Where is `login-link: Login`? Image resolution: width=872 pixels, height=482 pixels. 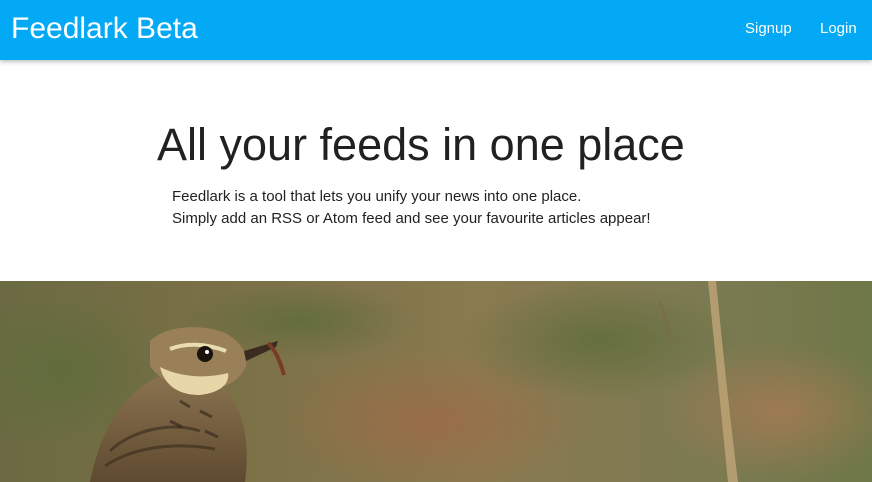
login-link: Login is located at coordinates (838, 29).